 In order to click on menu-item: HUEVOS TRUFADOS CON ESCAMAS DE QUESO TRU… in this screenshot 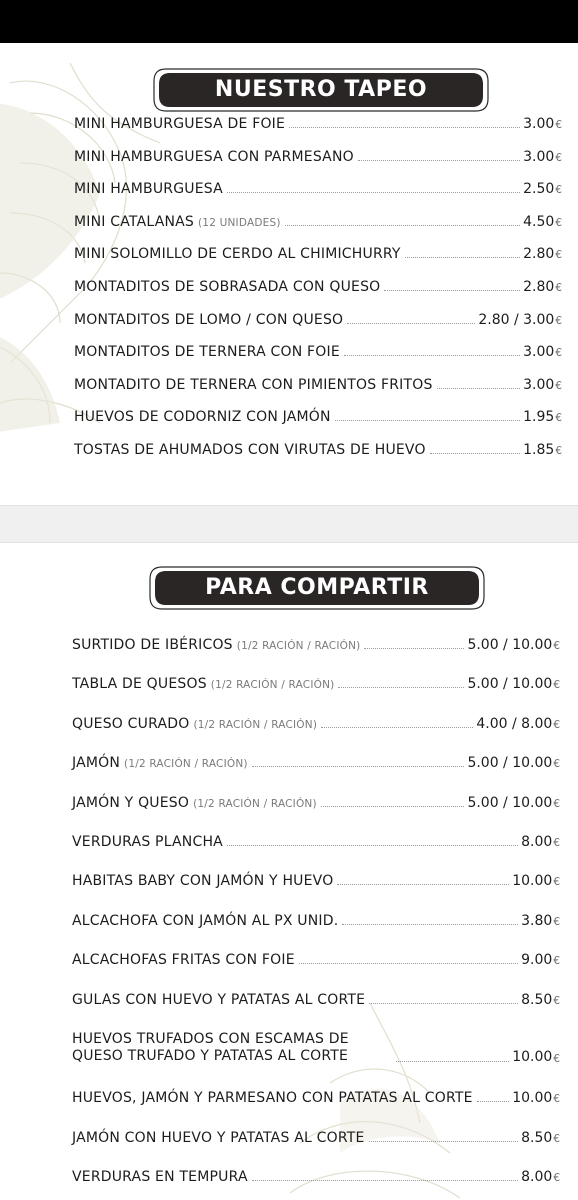, I will do `click(316, 1048)`.